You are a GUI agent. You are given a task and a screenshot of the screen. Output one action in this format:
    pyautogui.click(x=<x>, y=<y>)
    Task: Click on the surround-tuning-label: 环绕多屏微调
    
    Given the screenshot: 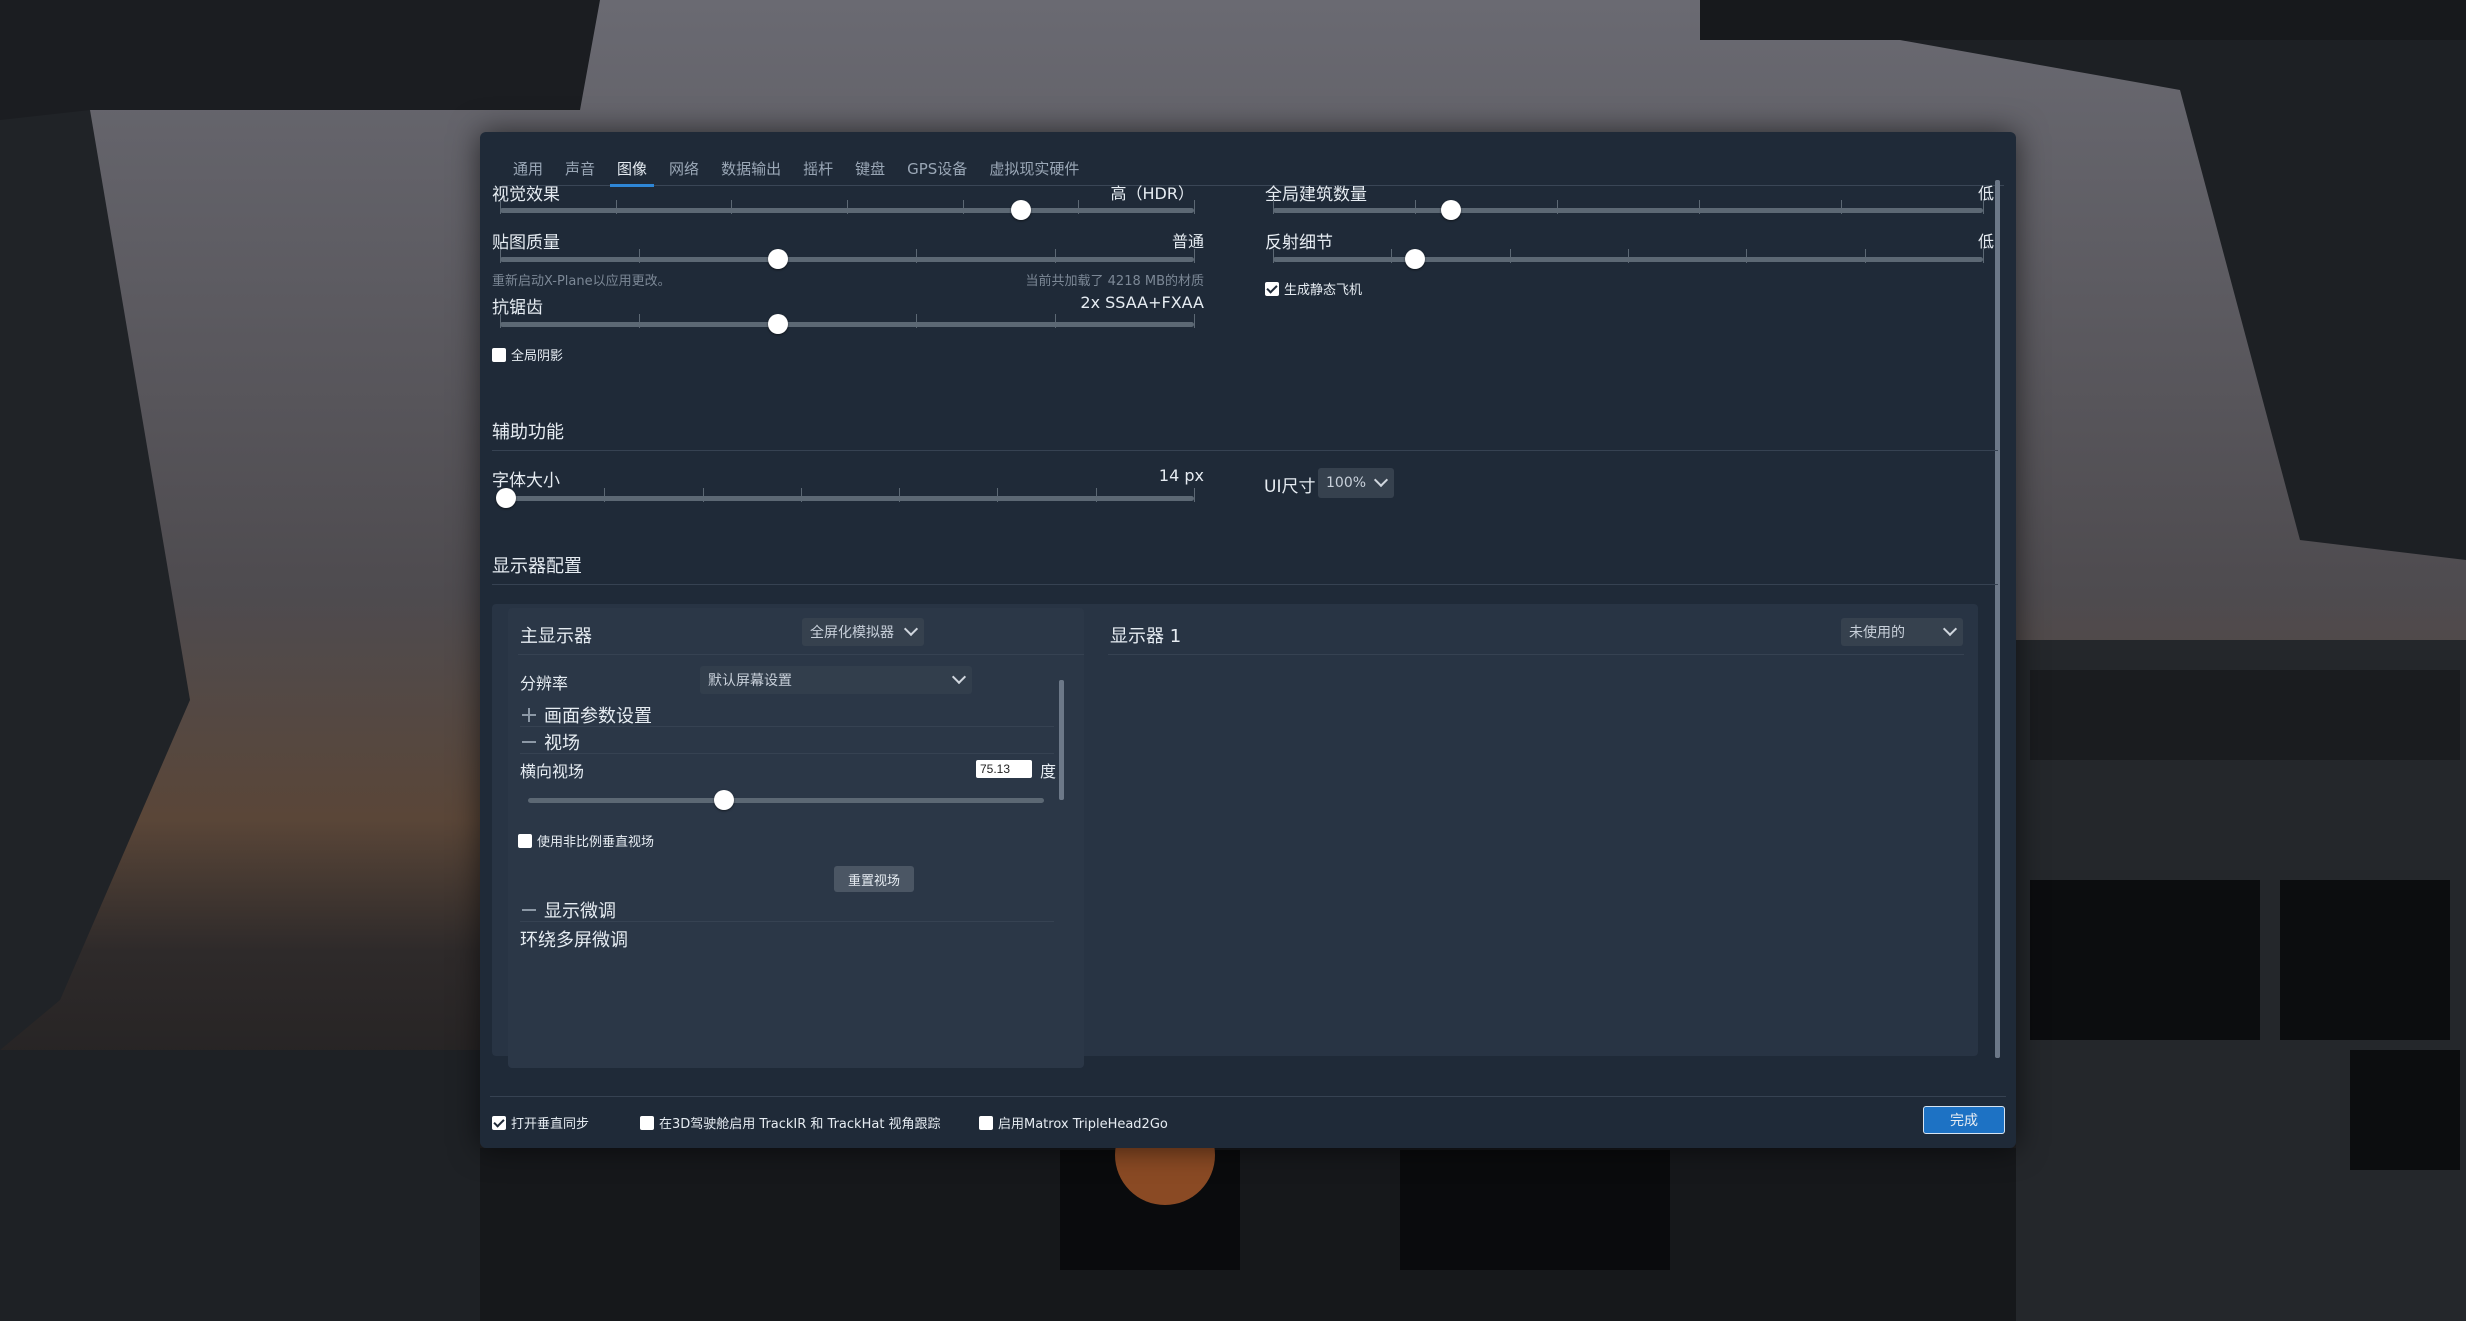 What is the action you would take?
    pyautogui.click(x=574, y=939)
    